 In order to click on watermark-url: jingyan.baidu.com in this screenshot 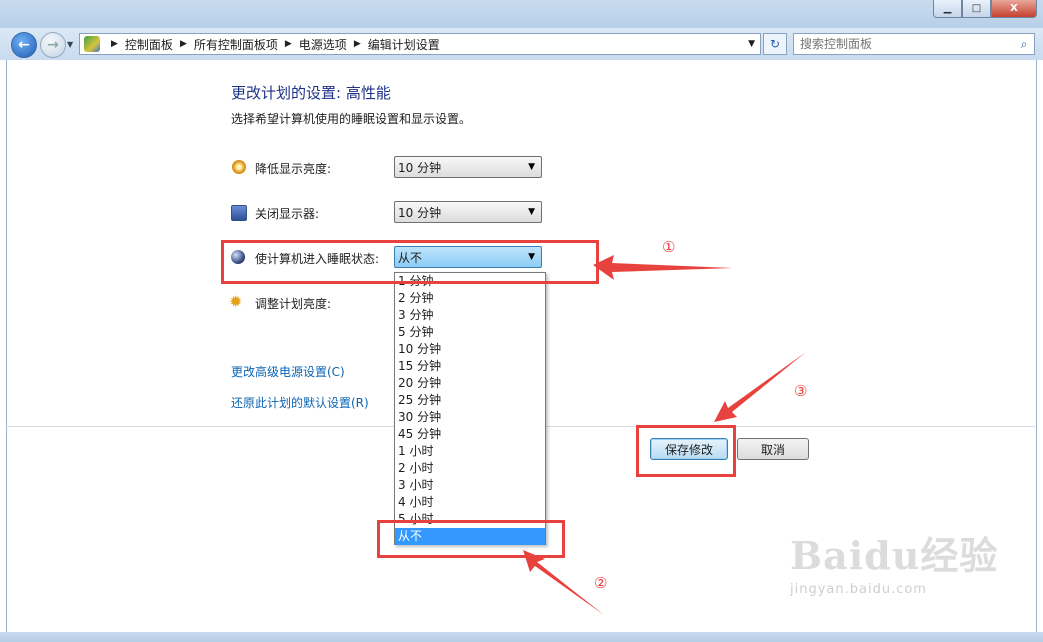, I will do `click(858, 589)`.